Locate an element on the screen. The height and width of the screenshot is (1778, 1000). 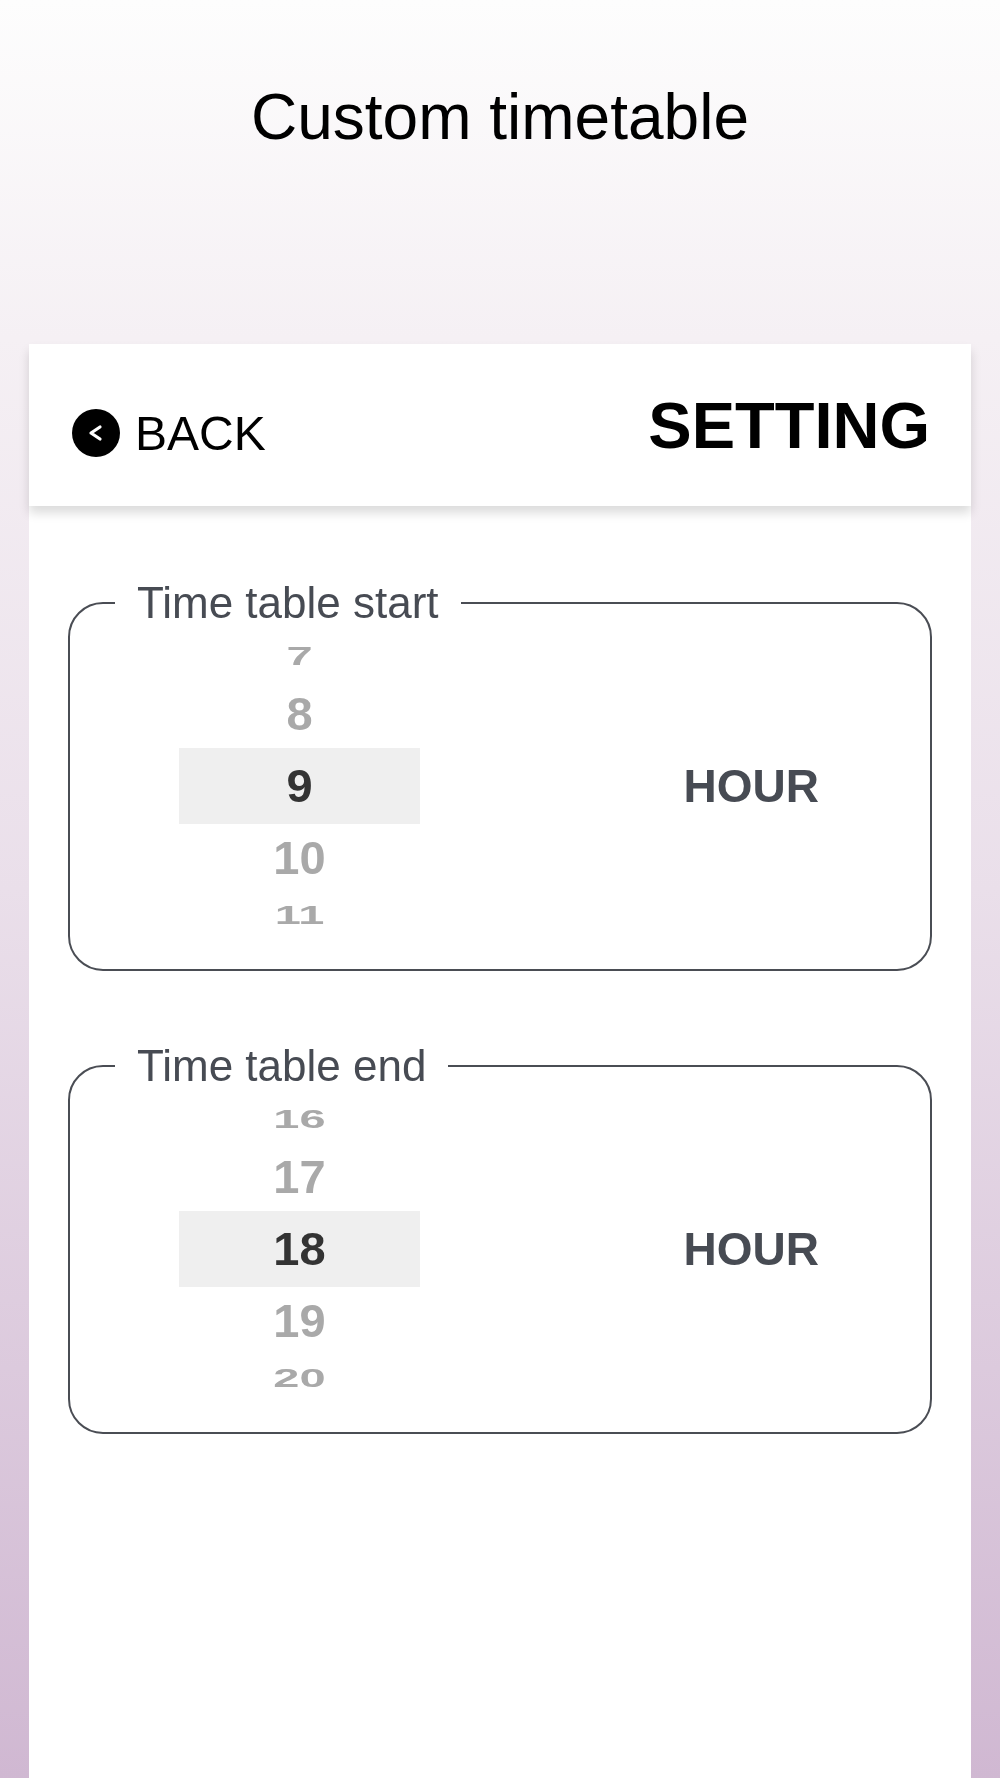
back-button: BACK is located at coordinates (169, 433).